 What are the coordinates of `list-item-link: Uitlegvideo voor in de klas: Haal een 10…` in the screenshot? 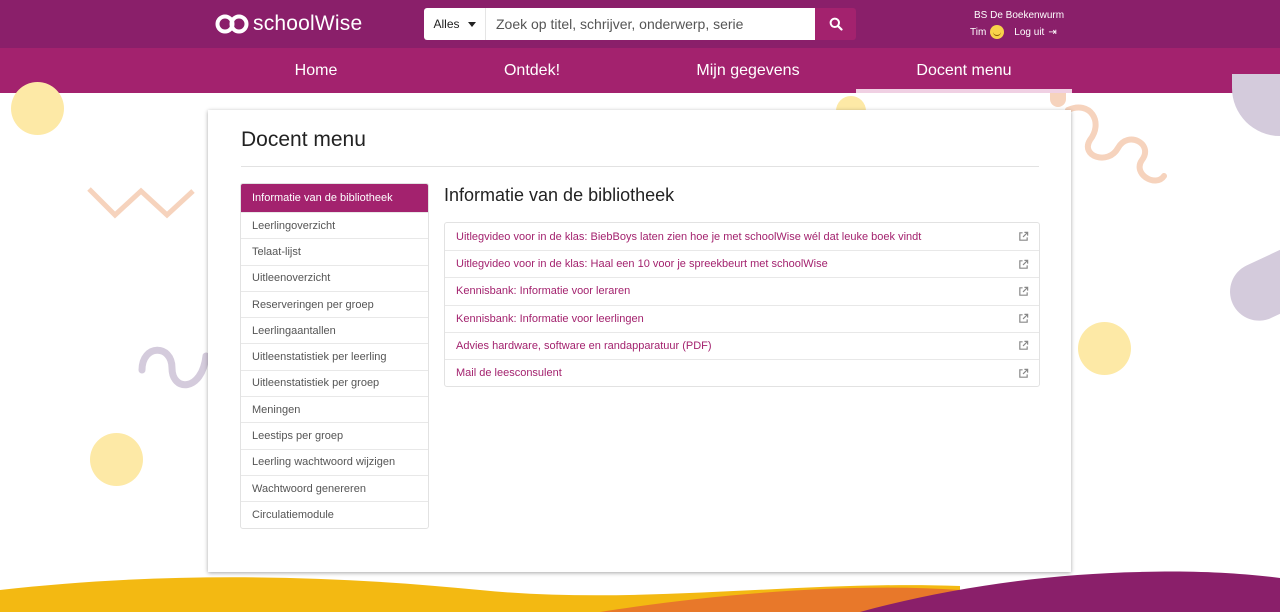 It's located at (742, 263).